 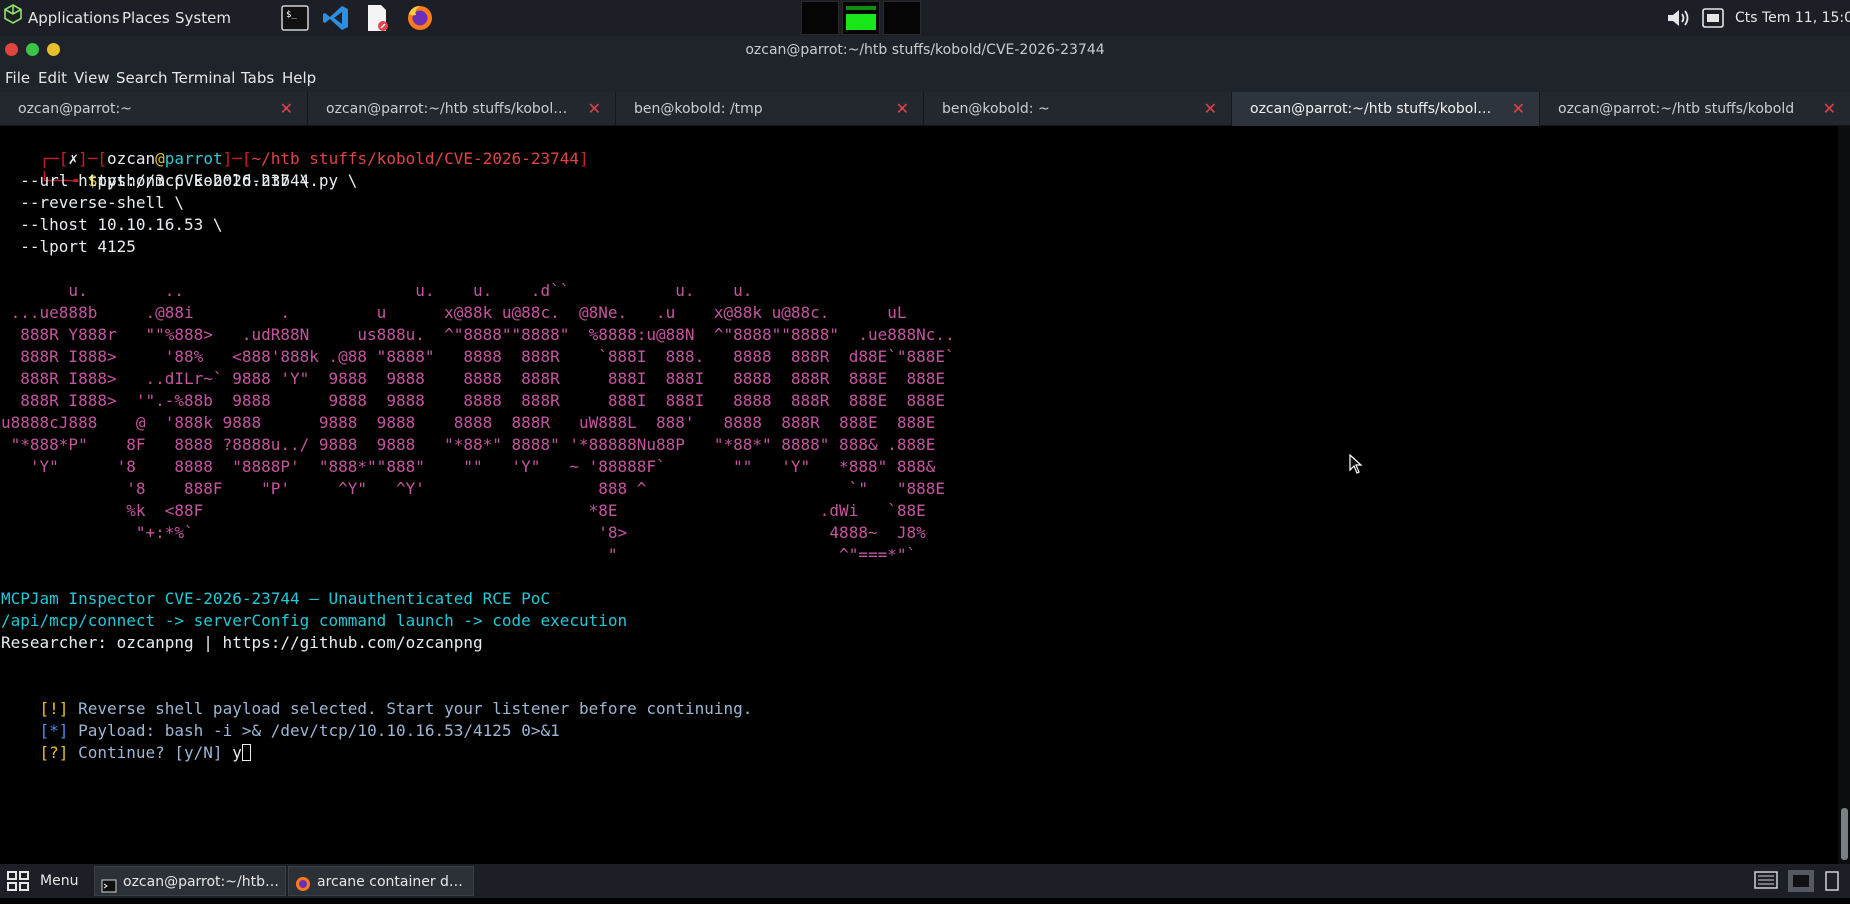 What do you see at coordinates (109, 889) in the screenshot?
I see `terminal-icon` at bounding box center [109, 889].